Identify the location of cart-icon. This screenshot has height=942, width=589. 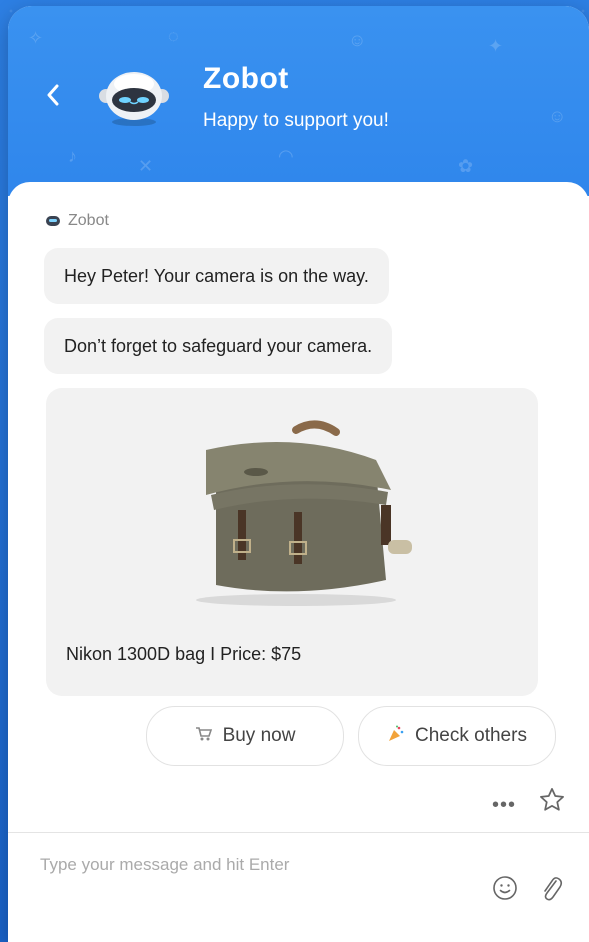
(204, 736).